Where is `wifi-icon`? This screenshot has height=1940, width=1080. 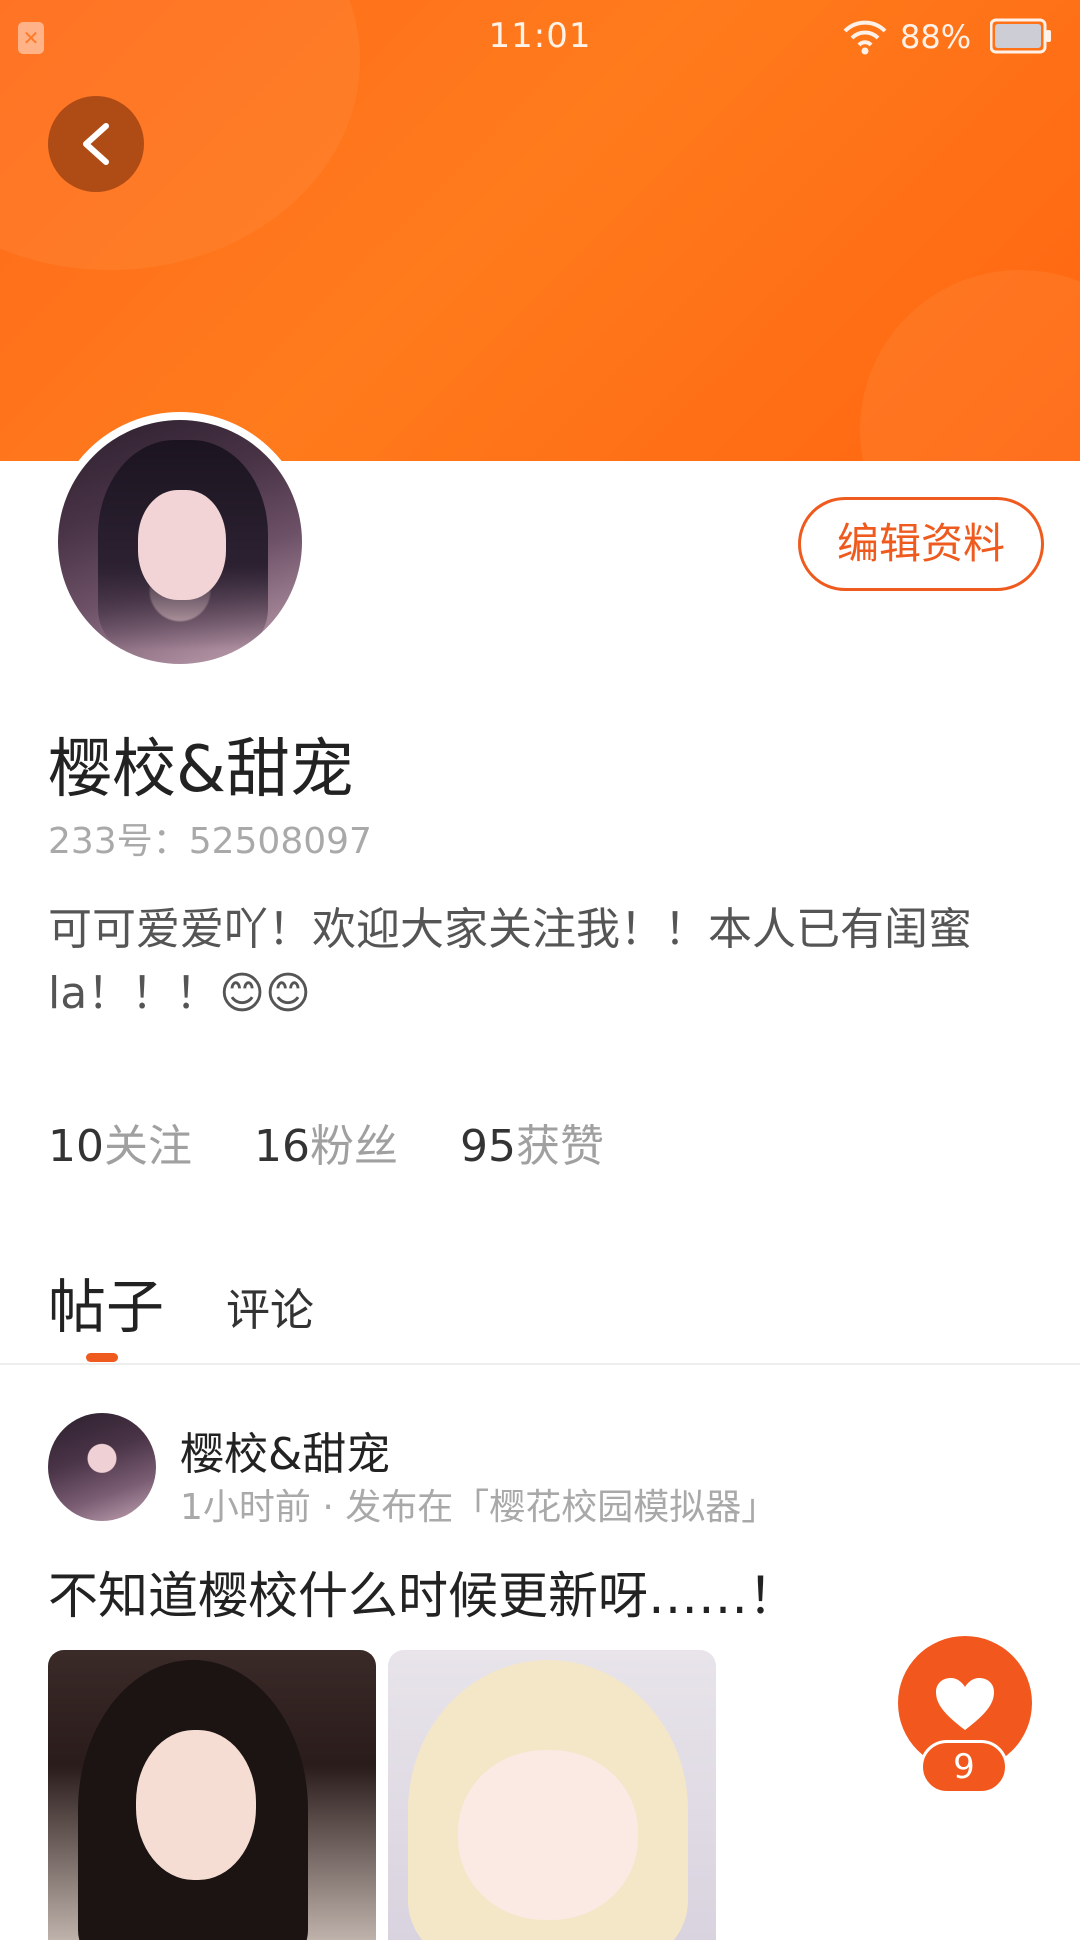
wifi-icon is located at coordinates (865, 37).